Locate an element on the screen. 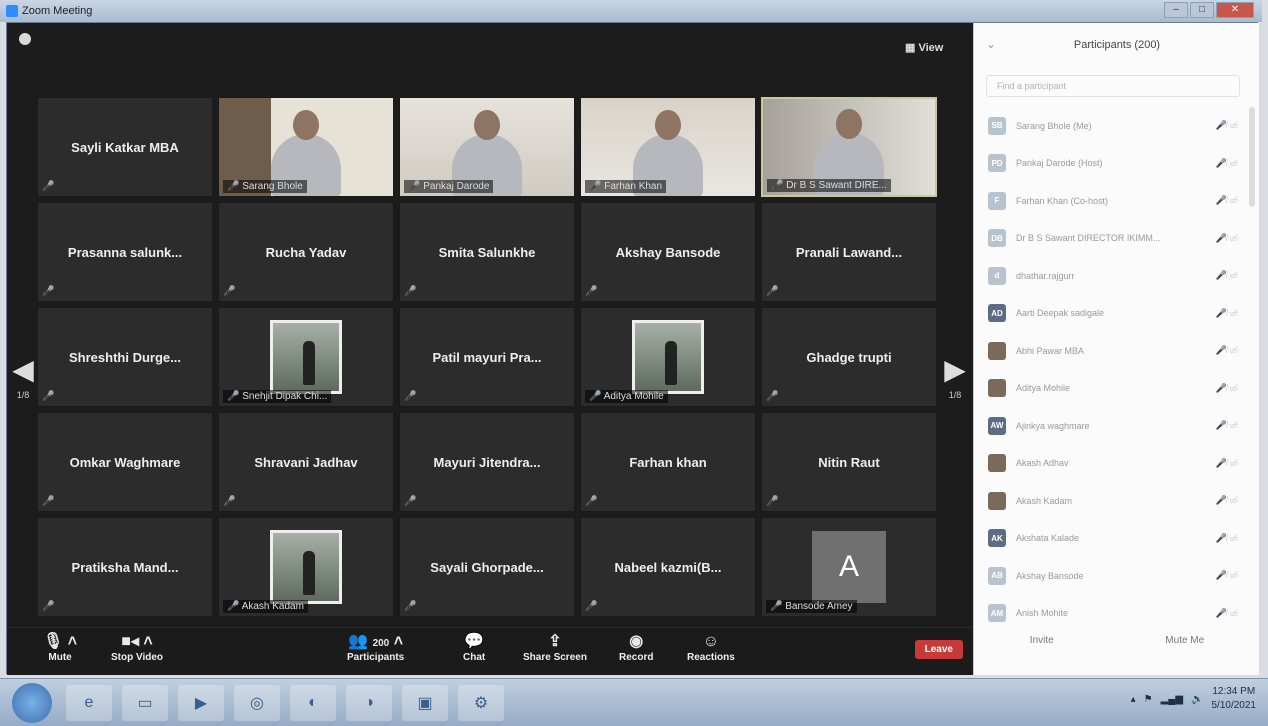  start-button is located at coordinates (32, 703).